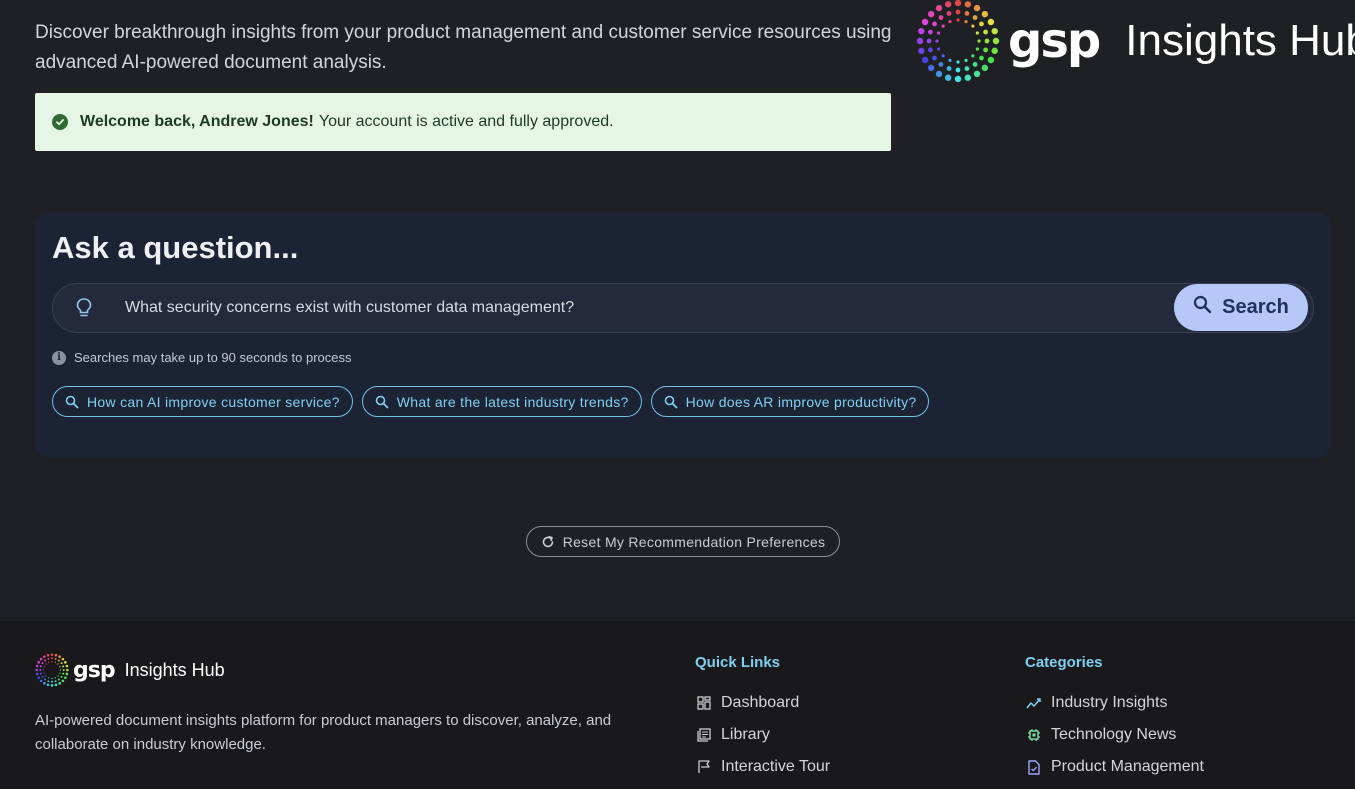  Describe the element at coordinates (174, 669) in the screenshot. I see `footer-title: Insights Hub` at that location.